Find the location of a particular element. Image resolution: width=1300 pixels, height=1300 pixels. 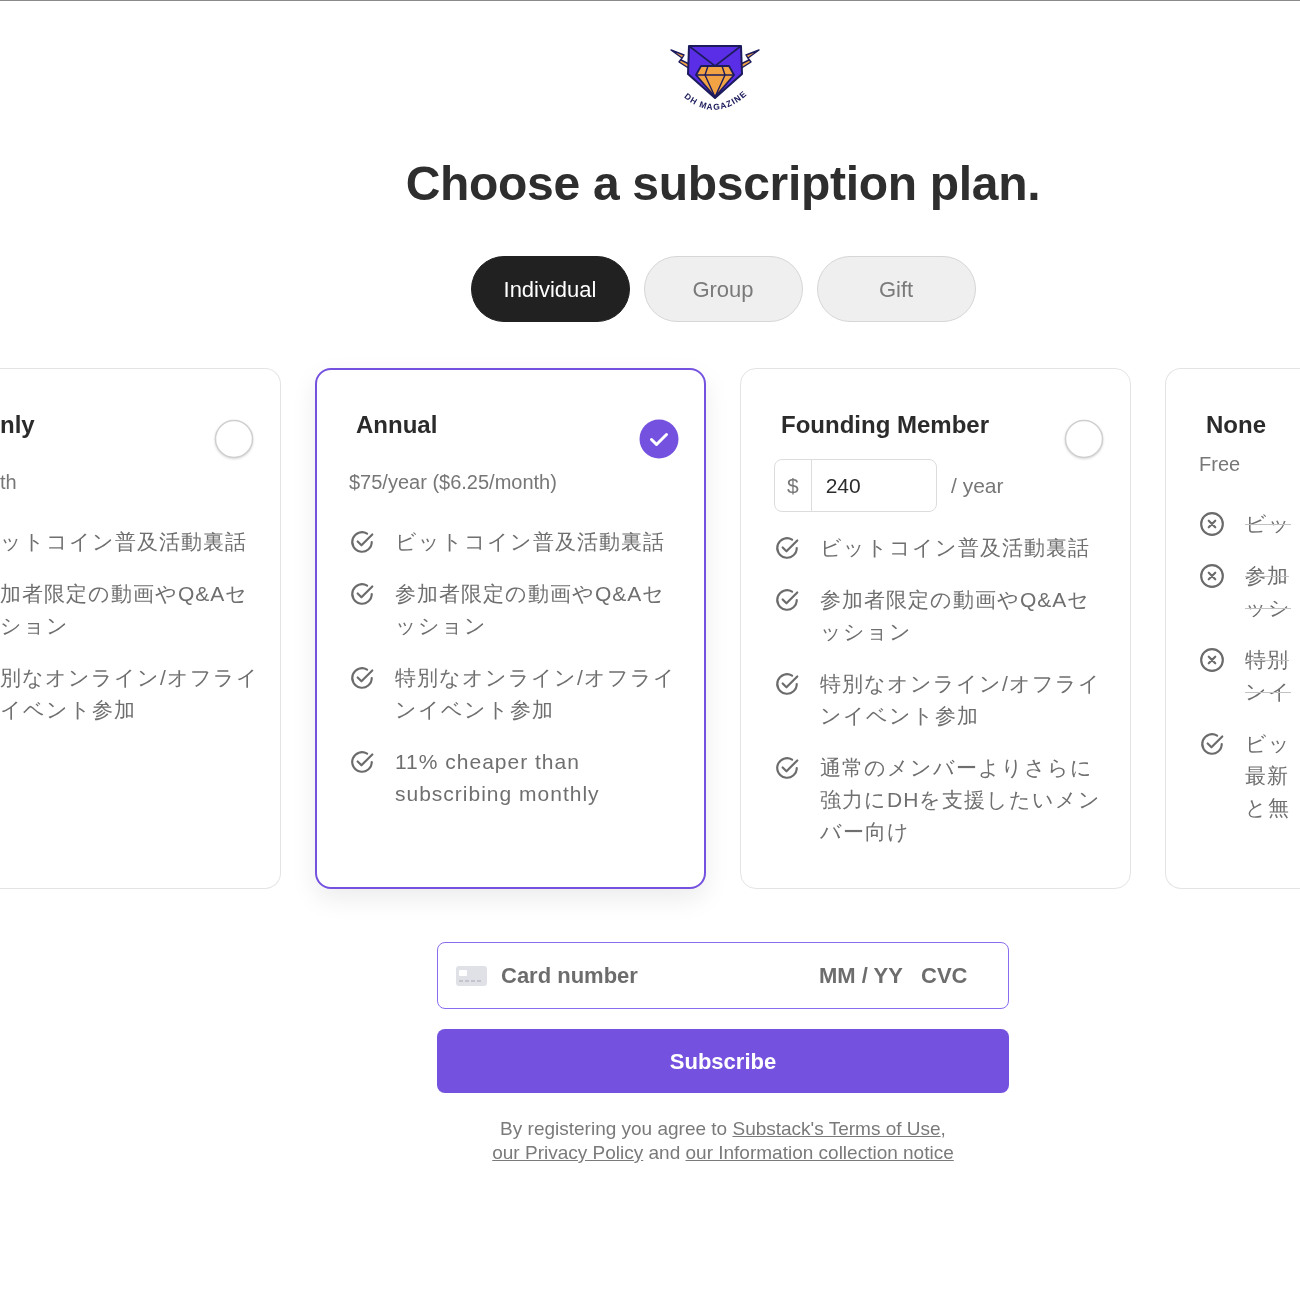

plan-price: Free is located at coordinates (1220, 464).